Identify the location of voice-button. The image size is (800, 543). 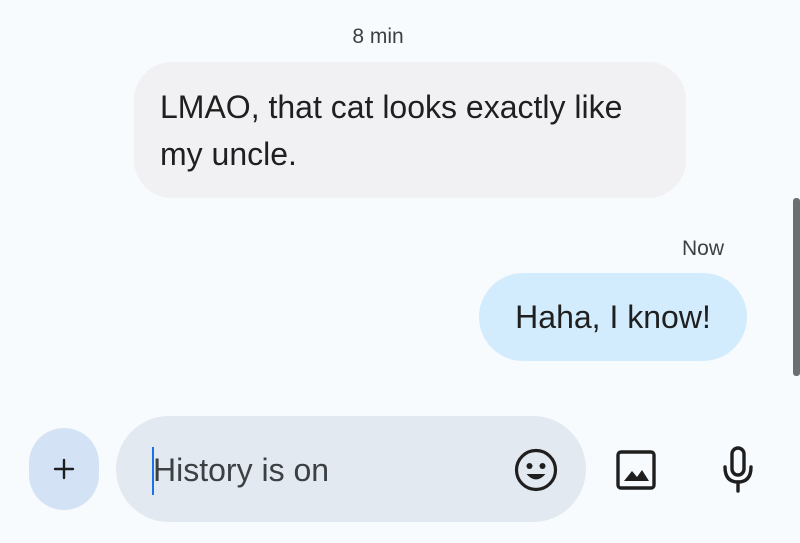
(738, 470).